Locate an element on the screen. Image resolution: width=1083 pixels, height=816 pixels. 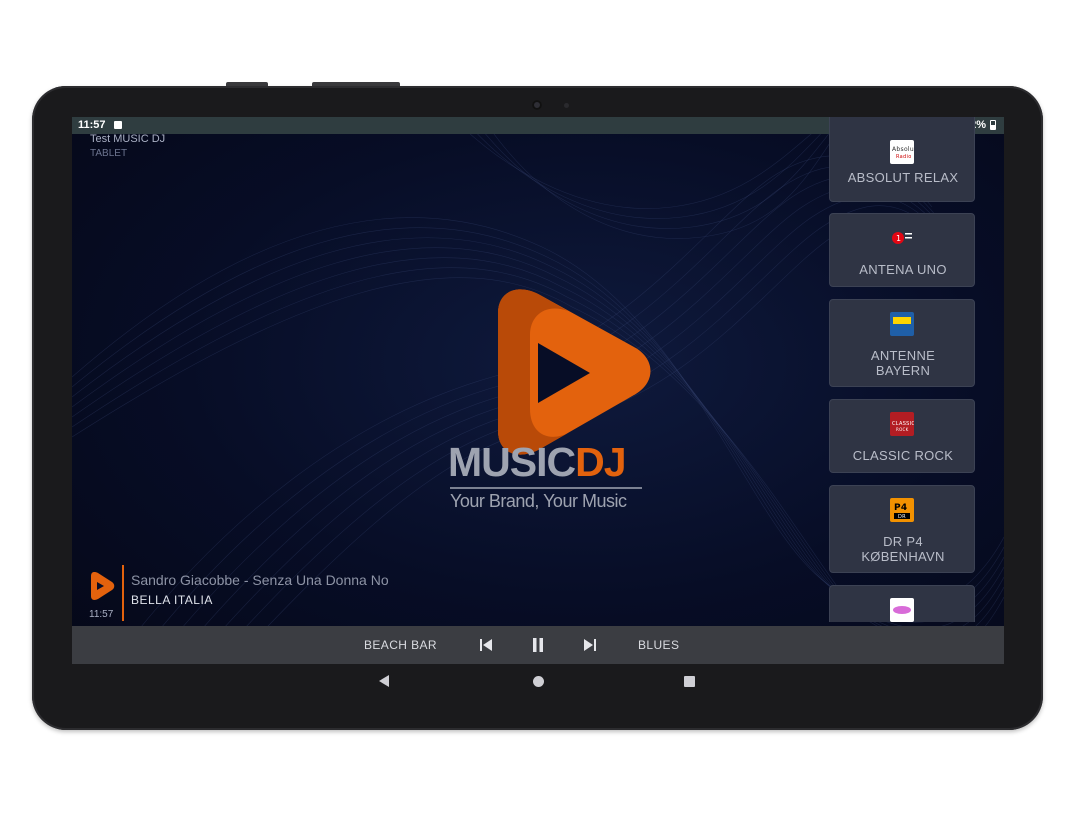
classic-rock-logo-icon: CLASSIC ROCK is located at coordinates (902, 424).